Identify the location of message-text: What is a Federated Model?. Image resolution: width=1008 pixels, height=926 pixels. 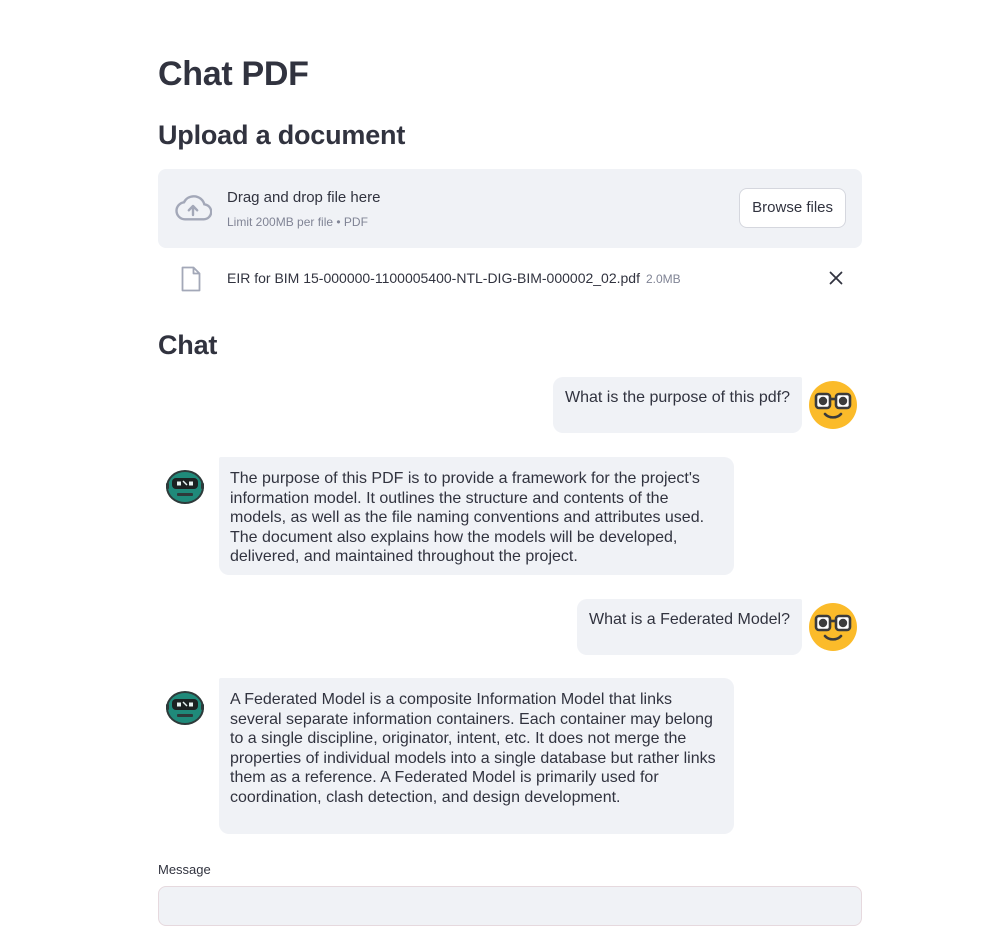
(689, 619).